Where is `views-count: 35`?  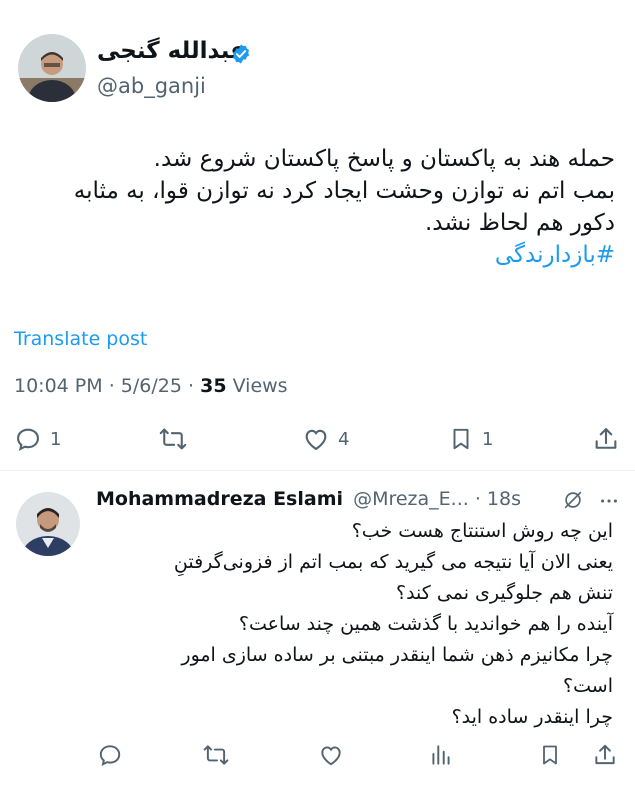 views-count: 35 is located at coordinates (213, 386).